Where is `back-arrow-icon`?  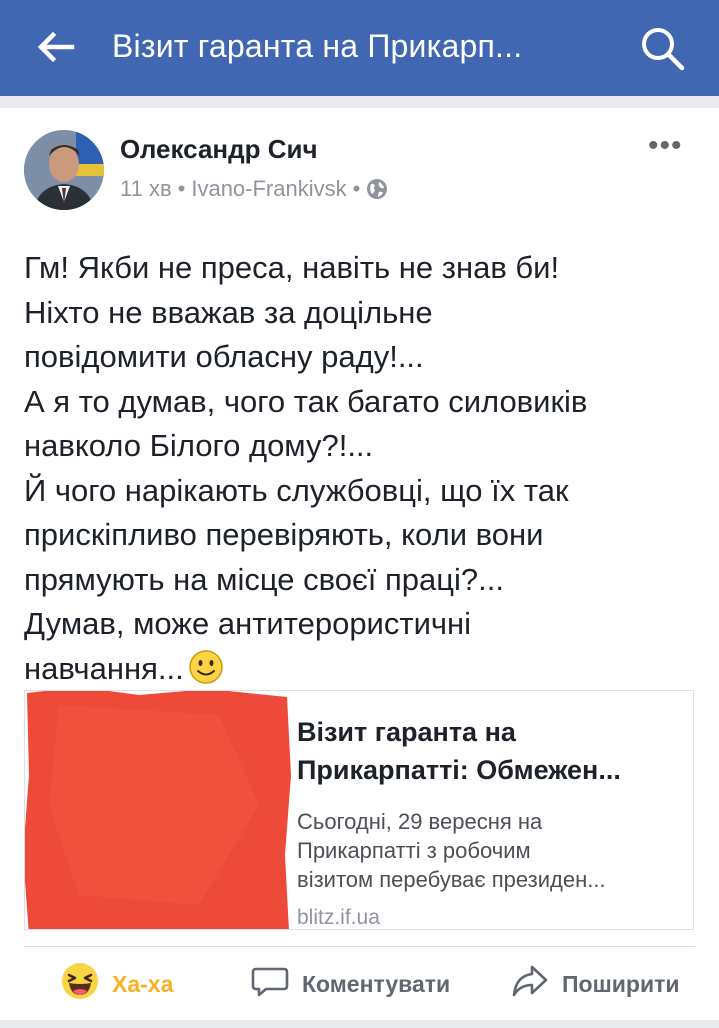 back-arrow-icon is located at coordinates (55, 47).